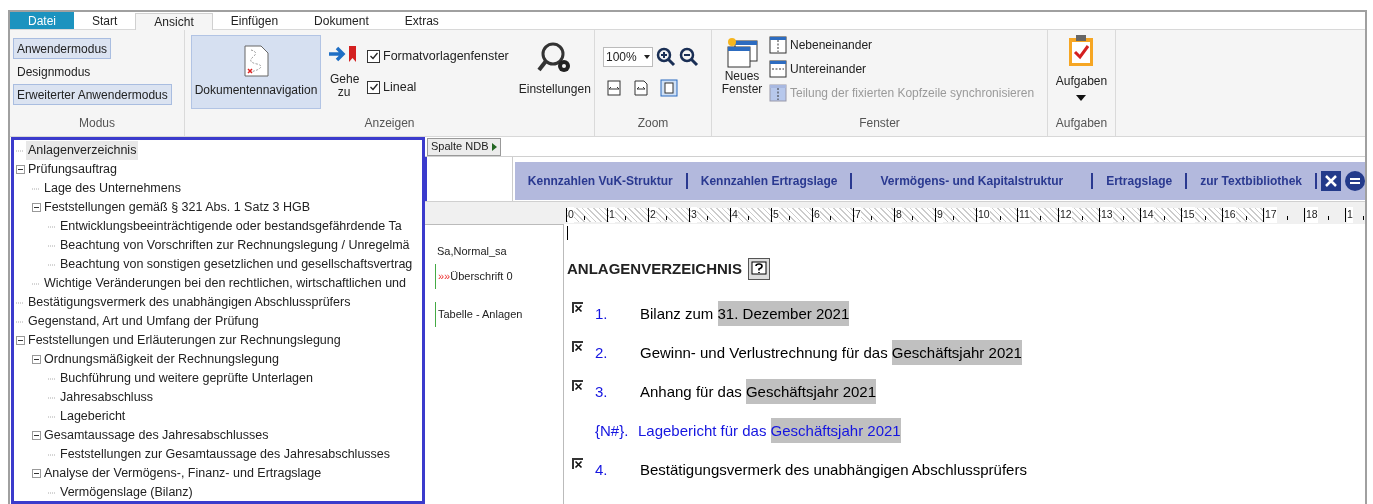  Describe the element at coordinates (833, 469) in the screenshot. I see `list-entry-text: Bestätigungsvermerk des unabhängigen Abschlussprüfers` at that location.